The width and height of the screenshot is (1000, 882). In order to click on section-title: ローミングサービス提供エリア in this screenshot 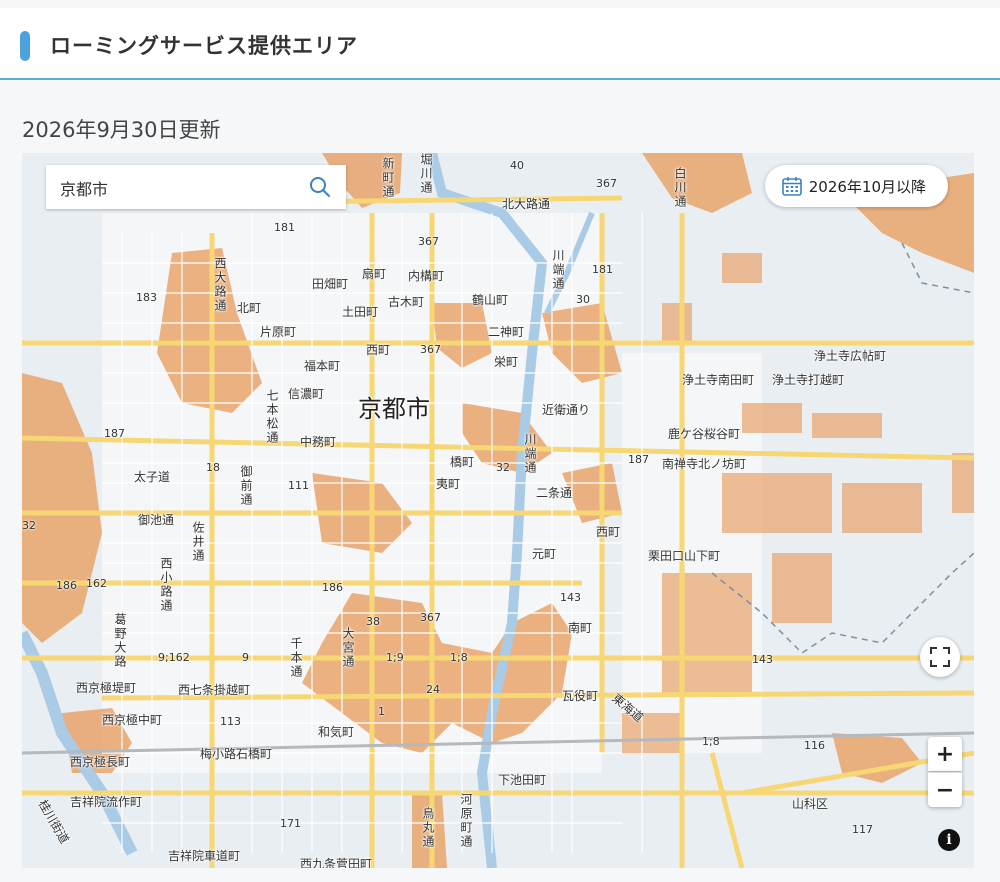, I will do `click(204, 46)`.